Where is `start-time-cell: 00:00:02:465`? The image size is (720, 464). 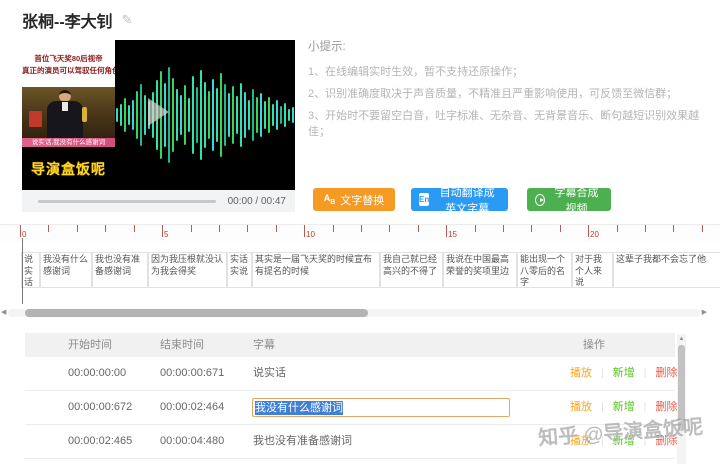 start-time-cell: 00:00:02:465 is located at coordinates (100, 441).